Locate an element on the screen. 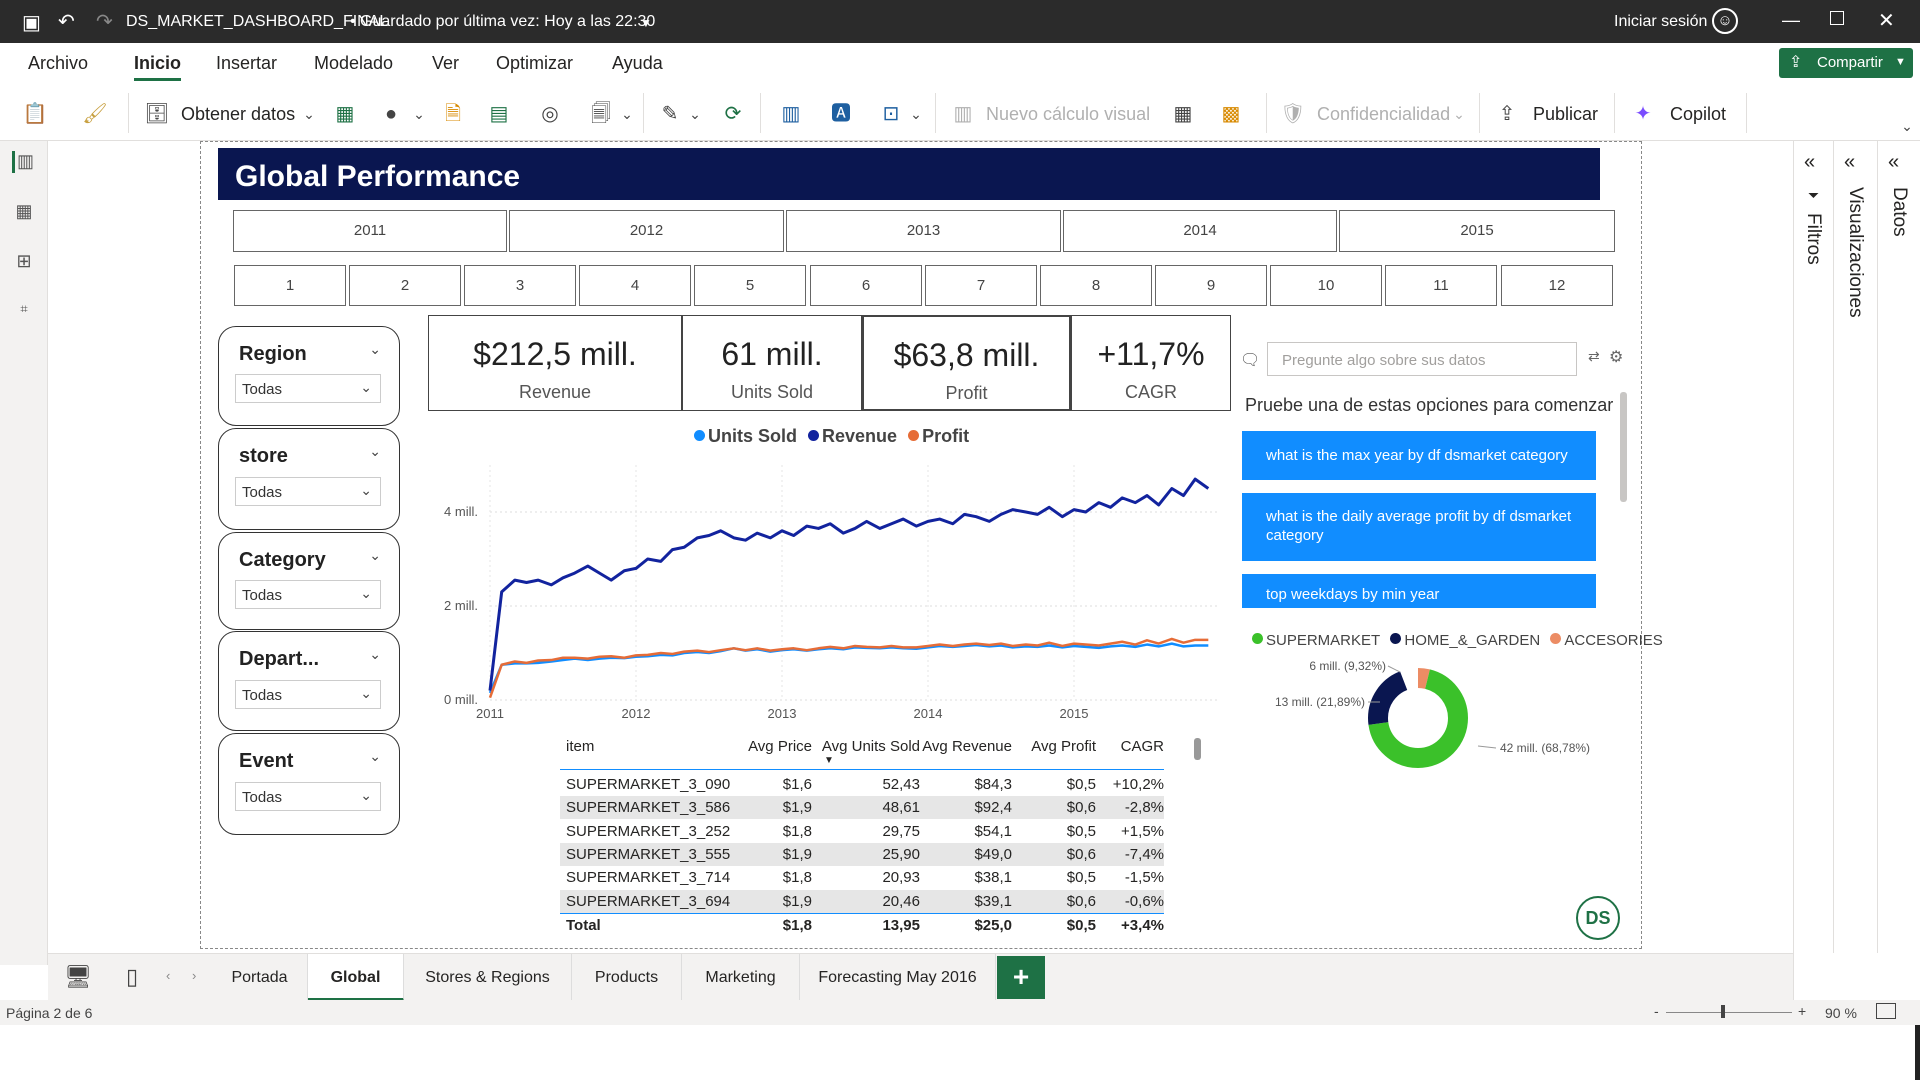 The height and width of the screenshot is (1080, 1920). share-button: ⇪ Compartir ▼ is located at coordinates (1846, 63).